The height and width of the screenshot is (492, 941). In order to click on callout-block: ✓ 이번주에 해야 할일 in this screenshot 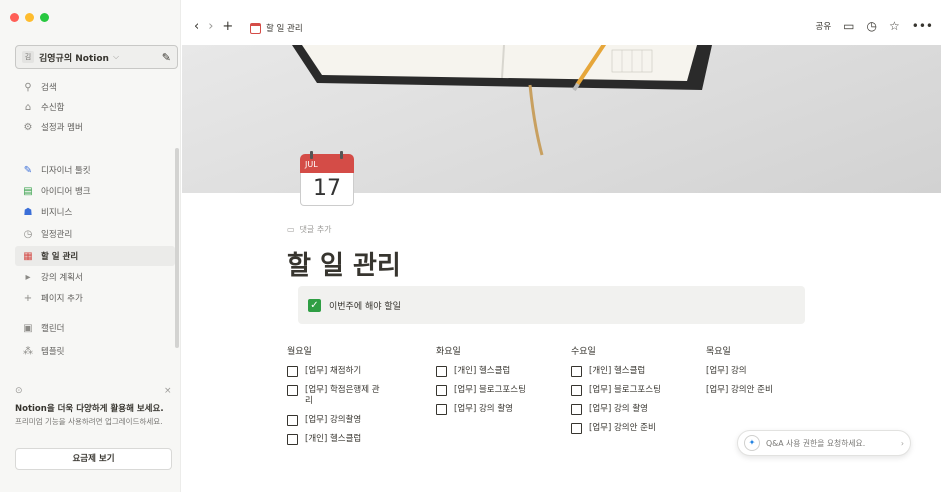, I will do `click(551, 305)`.